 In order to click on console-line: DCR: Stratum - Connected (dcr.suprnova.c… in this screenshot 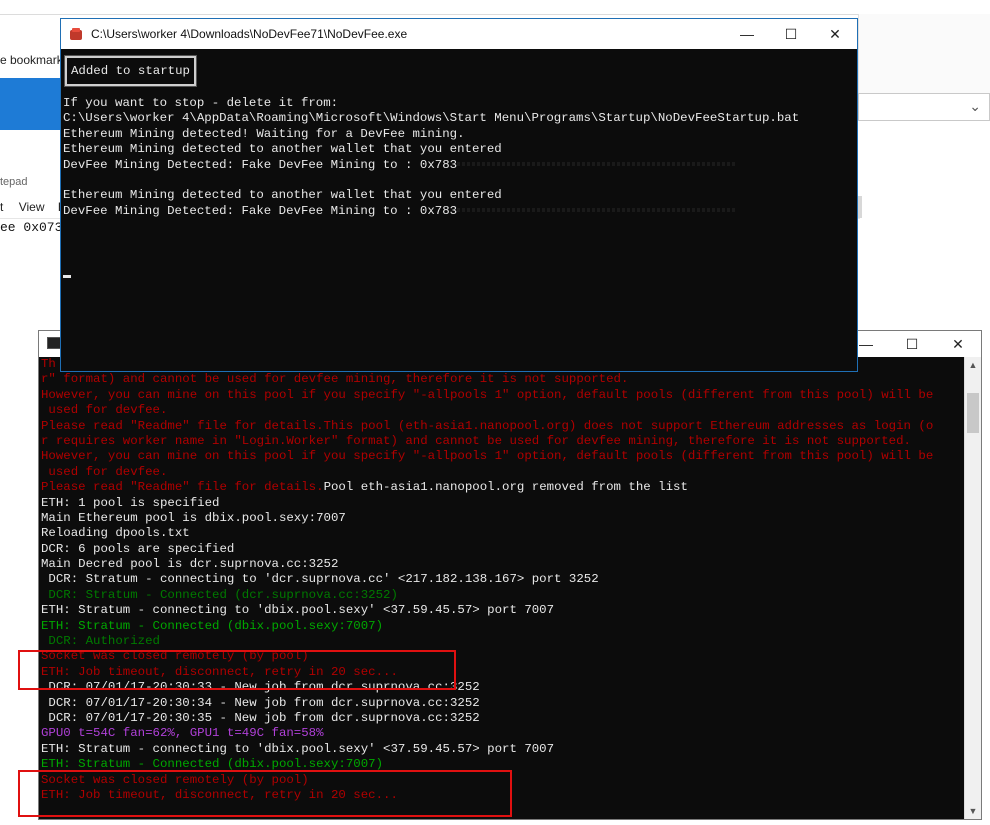, I will do `click(219, 594)`.